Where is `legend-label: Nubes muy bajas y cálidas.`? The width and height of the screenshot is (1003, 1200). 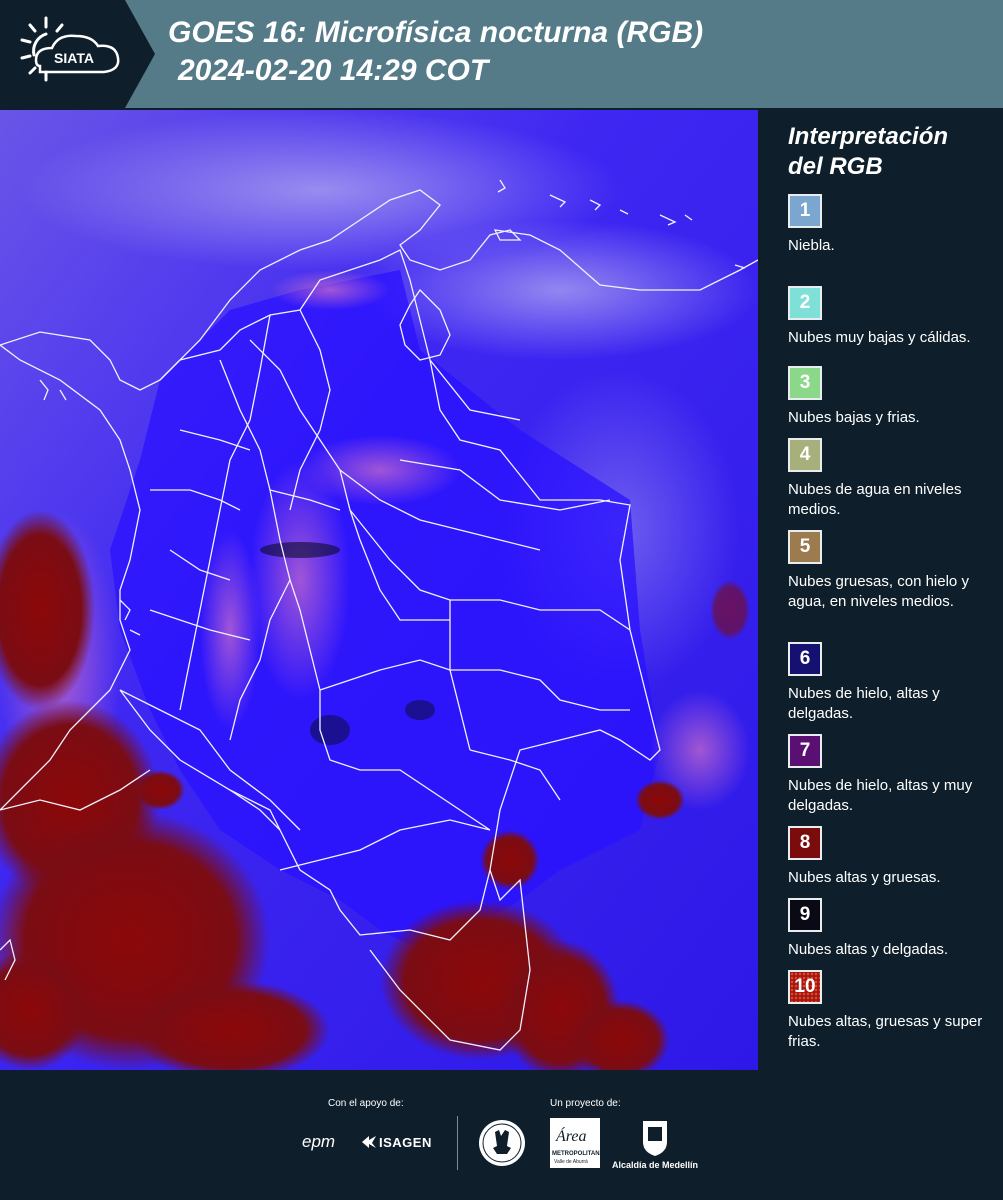
legend-label: Nubes muy bajas y cálidas. is located at coordinates (879, 337).